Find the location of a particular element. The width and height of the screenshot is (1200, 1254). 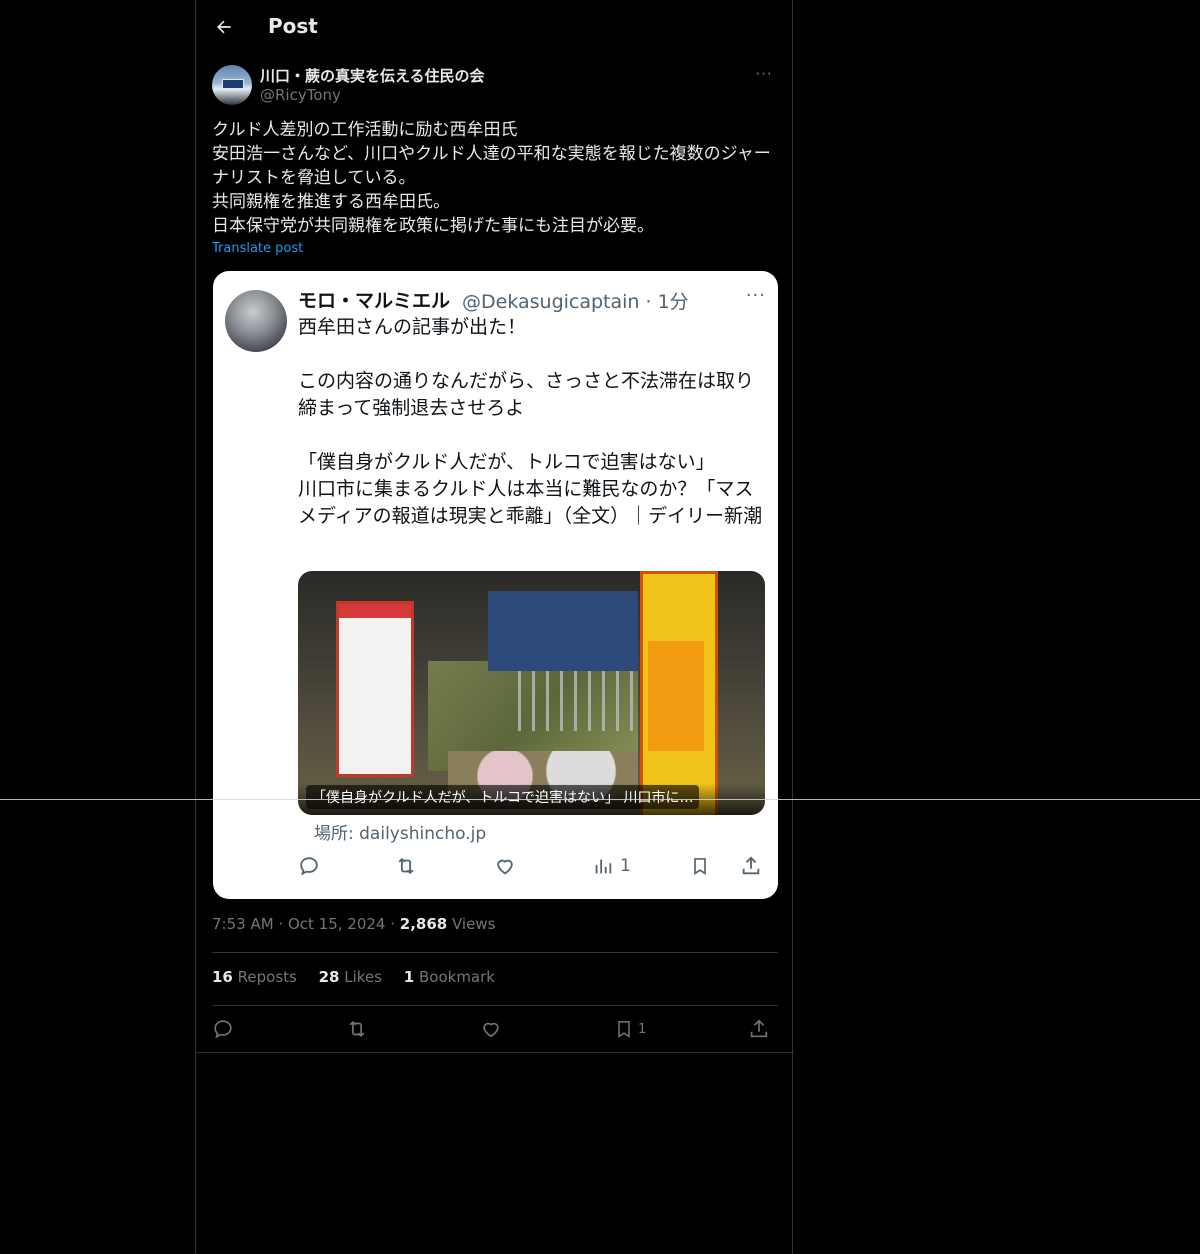

engagement-stats: 16 Reposts 28 Likes 1 Bookmark is located at coordinates (362, 977).